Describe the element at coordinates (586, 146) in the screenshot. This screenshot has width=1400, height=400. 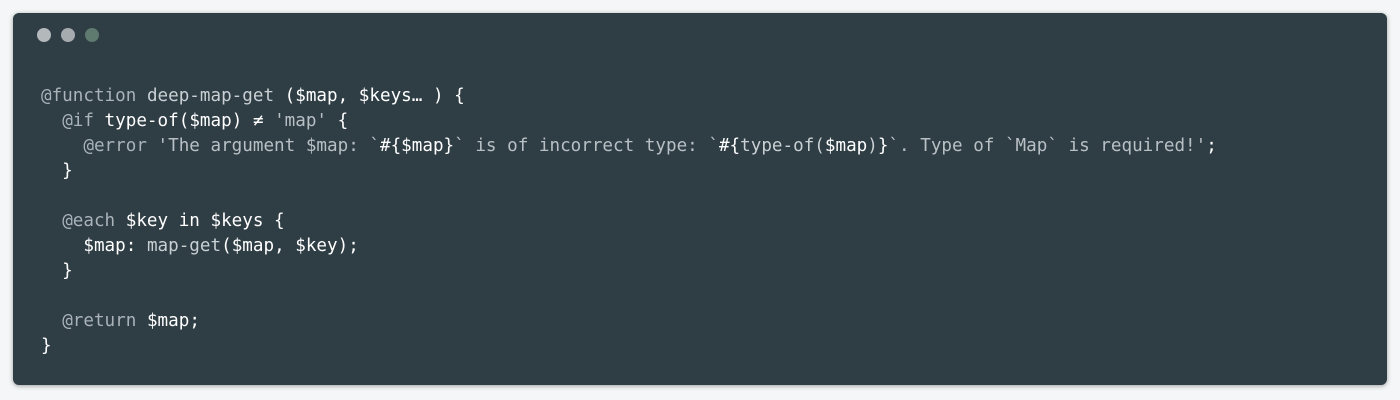
I see `code-token: ` is of incorrect type: `` at that location.